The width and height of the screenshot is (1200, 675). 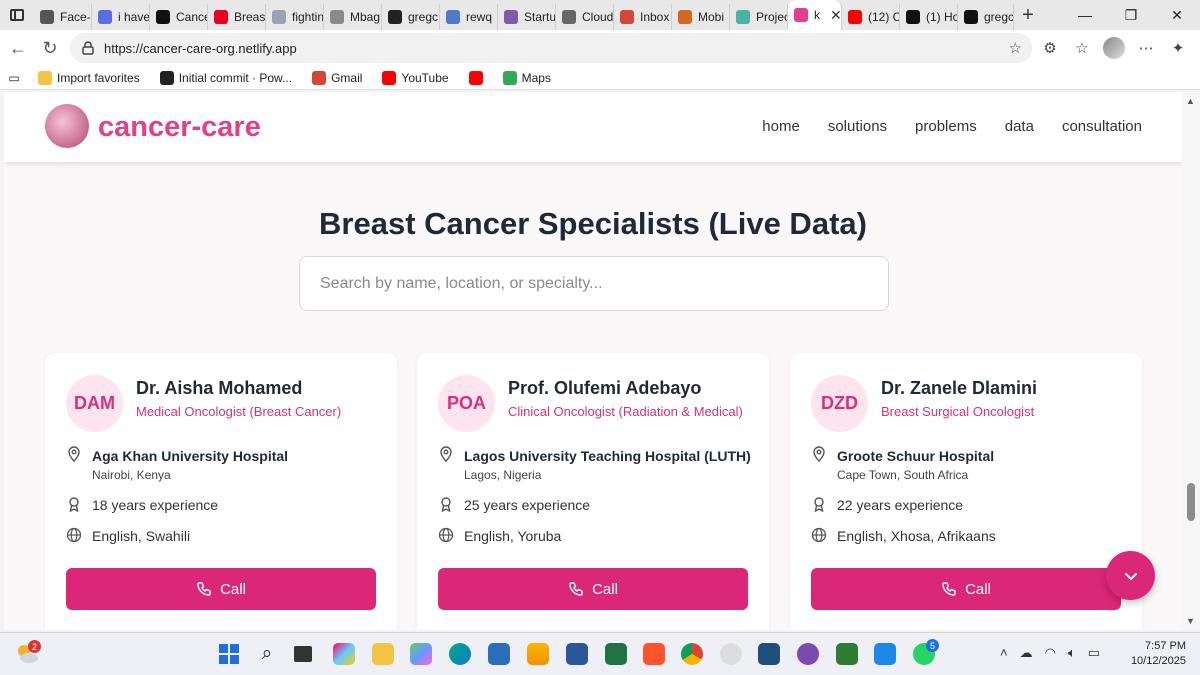 I want to click on search-icon: ⌕, so click(x=267, y=654).